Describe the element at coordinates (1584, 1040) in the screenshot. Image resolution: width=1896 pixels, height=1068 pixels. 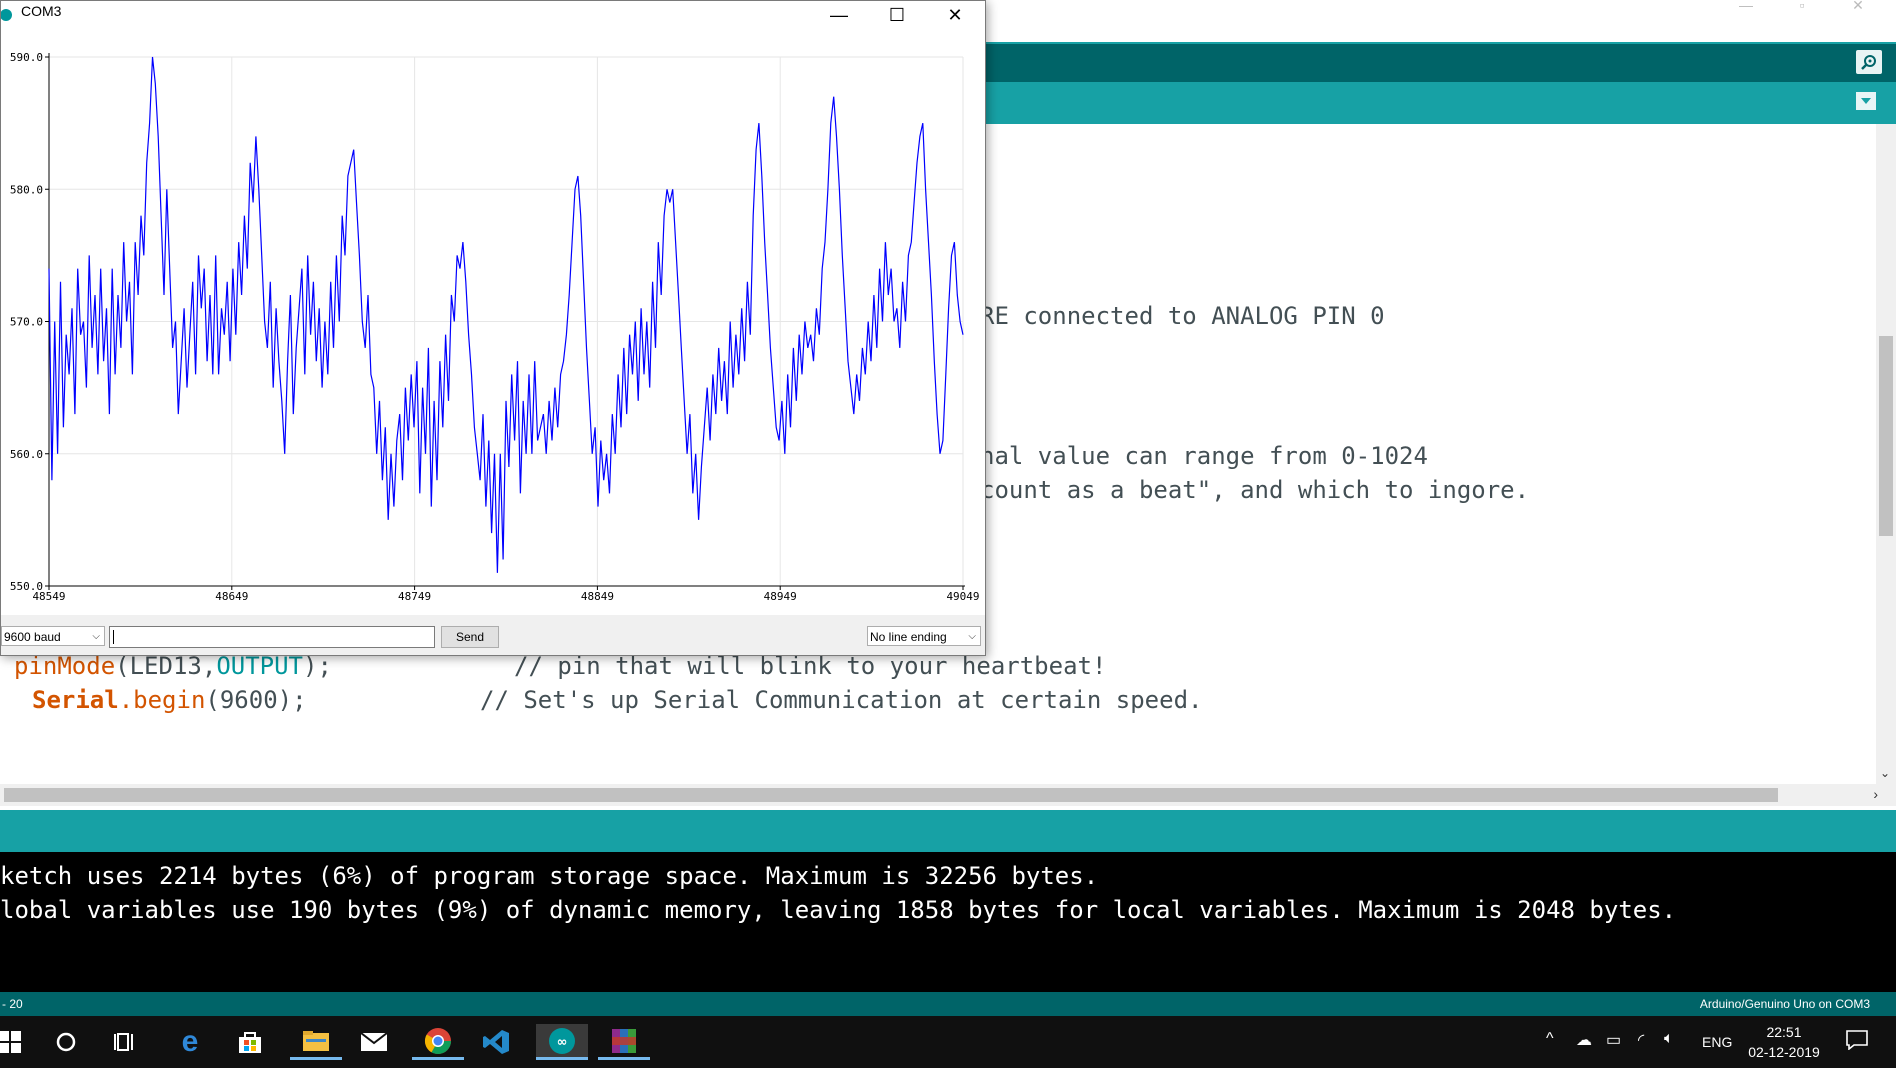
I see `onedrive-icon: ☁` at that location.